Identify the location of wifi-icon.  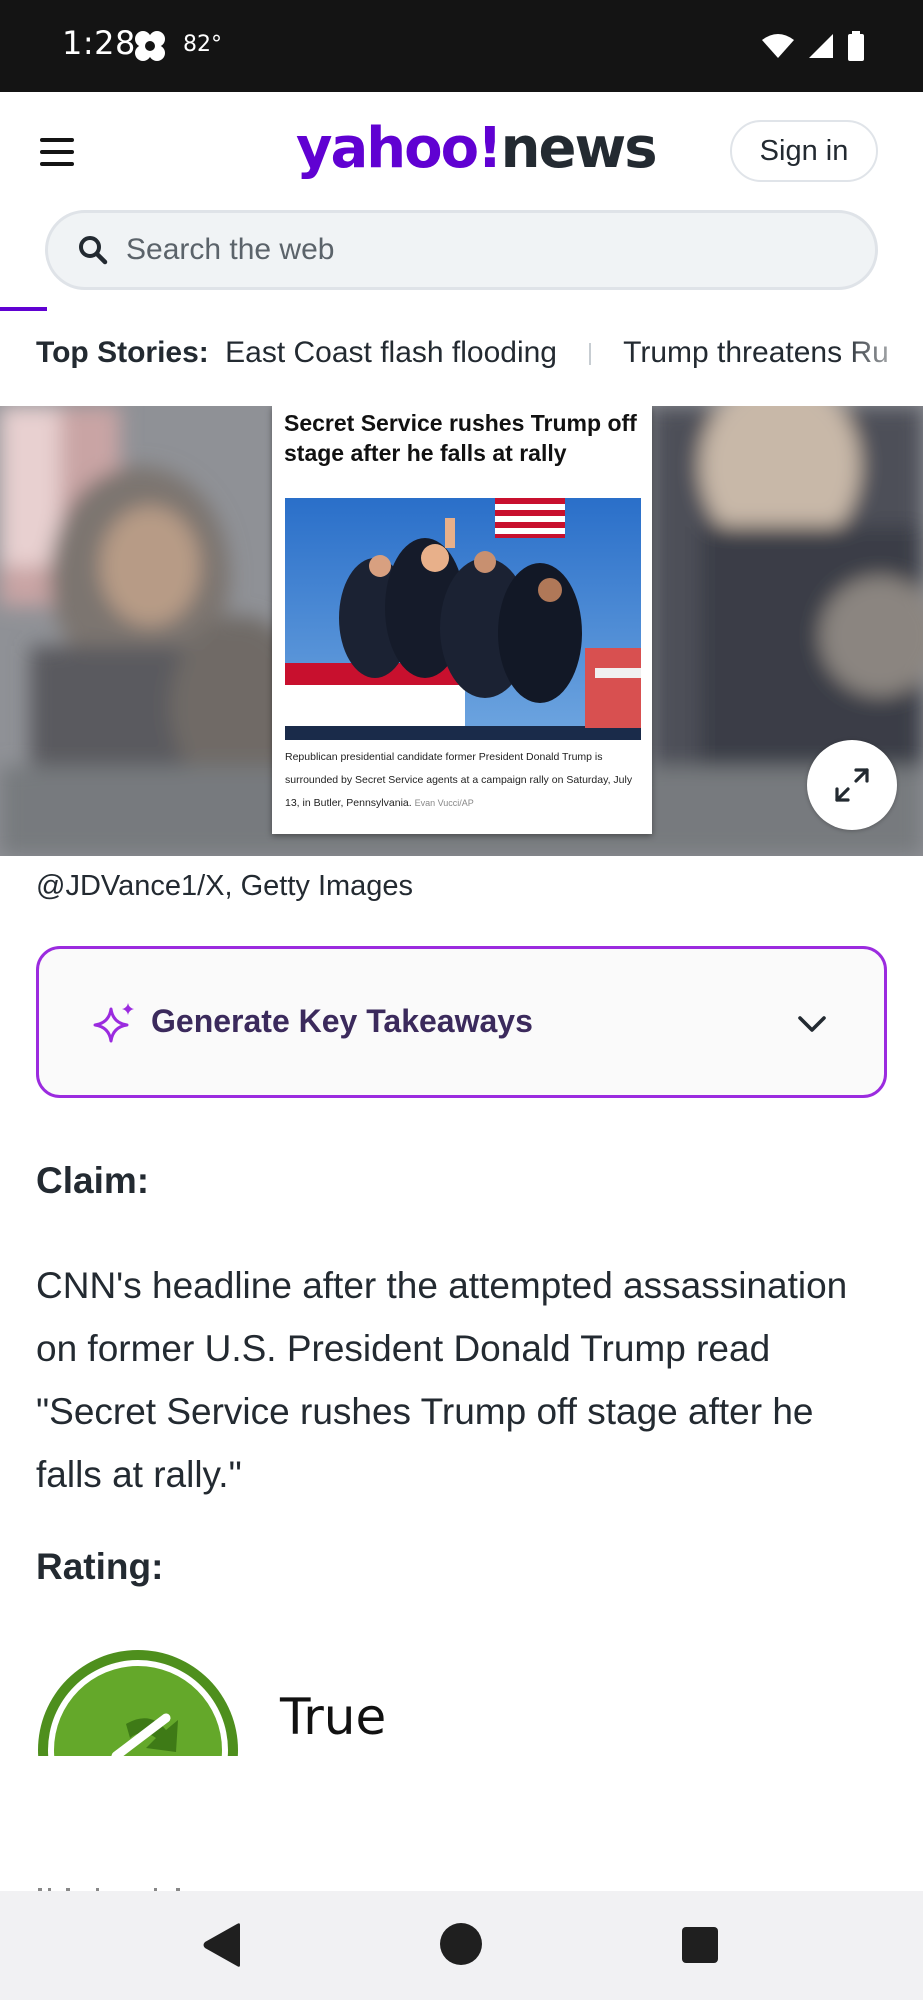
(778, 46).